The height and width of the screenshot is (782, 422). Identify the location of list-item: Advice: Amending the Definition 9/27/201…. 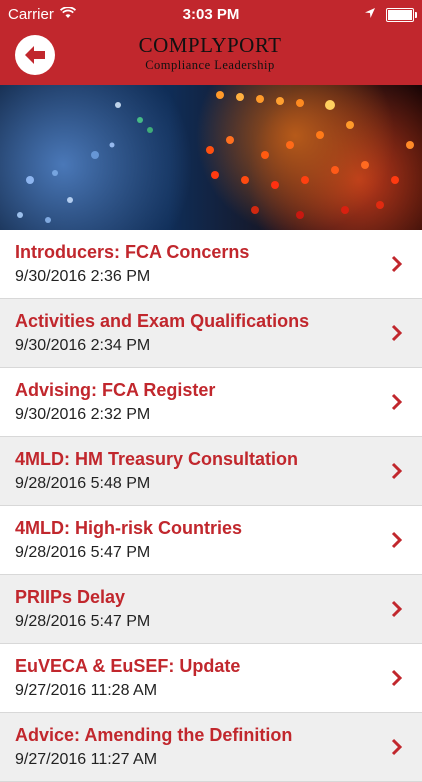
(211, 747).